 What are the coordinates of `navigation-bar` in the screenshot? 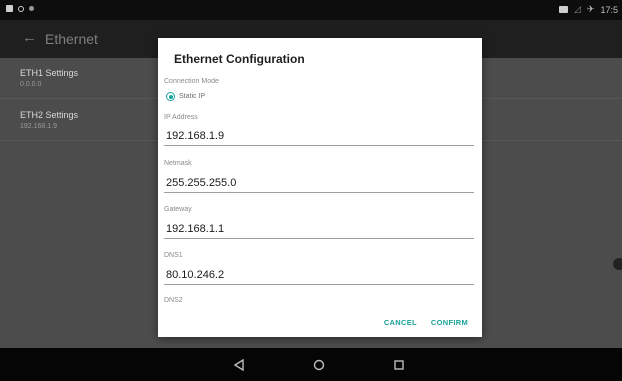 It's located at (311, 364).